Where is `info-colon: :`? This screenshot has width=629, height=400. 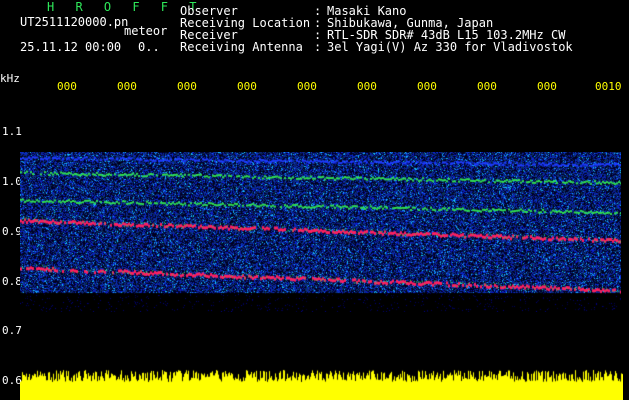 info-colon: : is located at coordinates (318, 47).